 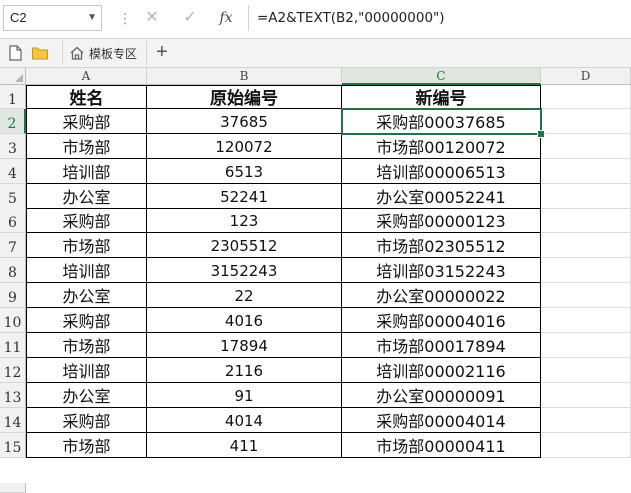 I want to click on row-header-10: 10, so click(x=13, y=320).